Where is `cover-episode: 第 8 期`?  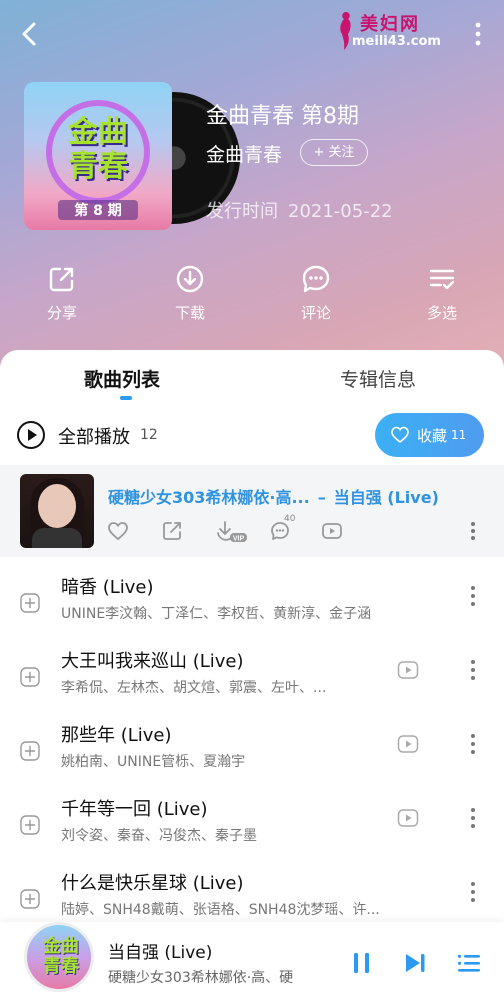 cover-episode: 第 8 期 is located at coordinates (98, 210).